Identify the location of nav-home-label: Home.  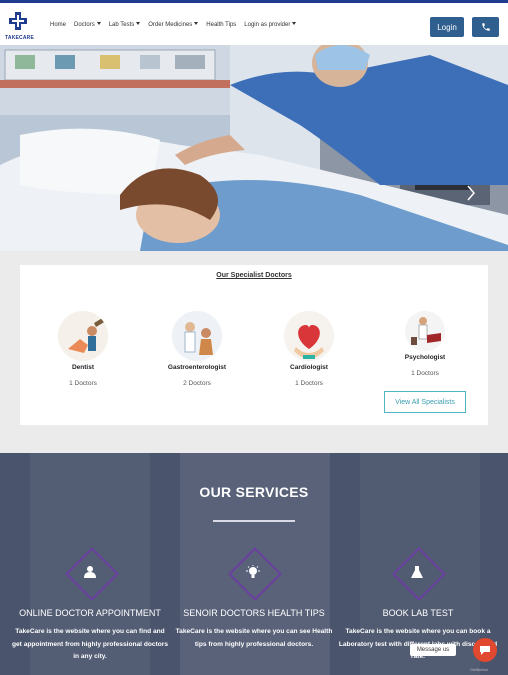
(58, 25).